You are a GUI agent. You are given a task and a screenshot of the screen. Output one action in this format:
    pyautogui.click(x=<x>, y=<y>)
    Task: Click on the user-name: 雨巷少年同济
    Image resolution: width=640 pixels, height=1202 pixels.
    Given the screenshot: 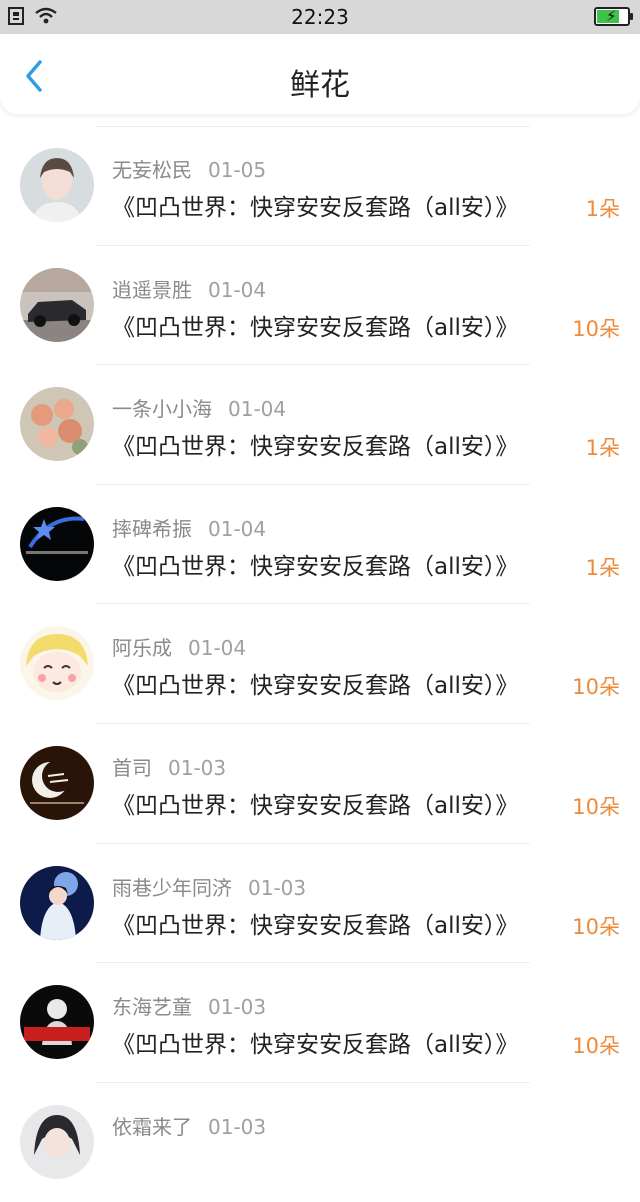 What is the action you would take?
    pyautogui.click(x=172, y=888)
    